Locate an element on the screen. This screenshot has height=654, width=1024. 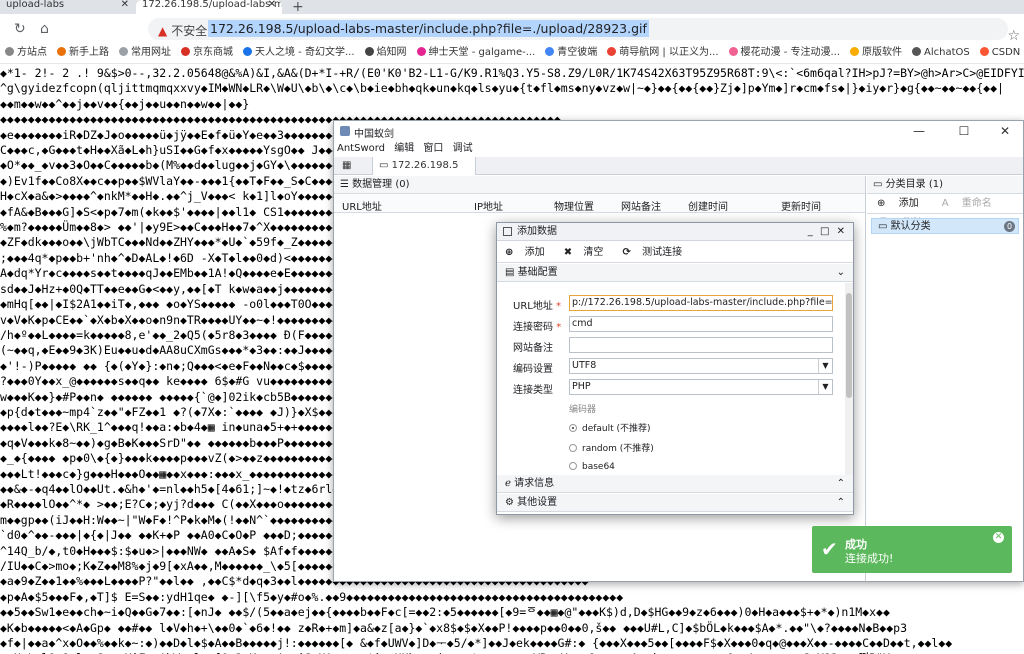
encoder-base64-radio: base64 is located at coordinates (592, 467).